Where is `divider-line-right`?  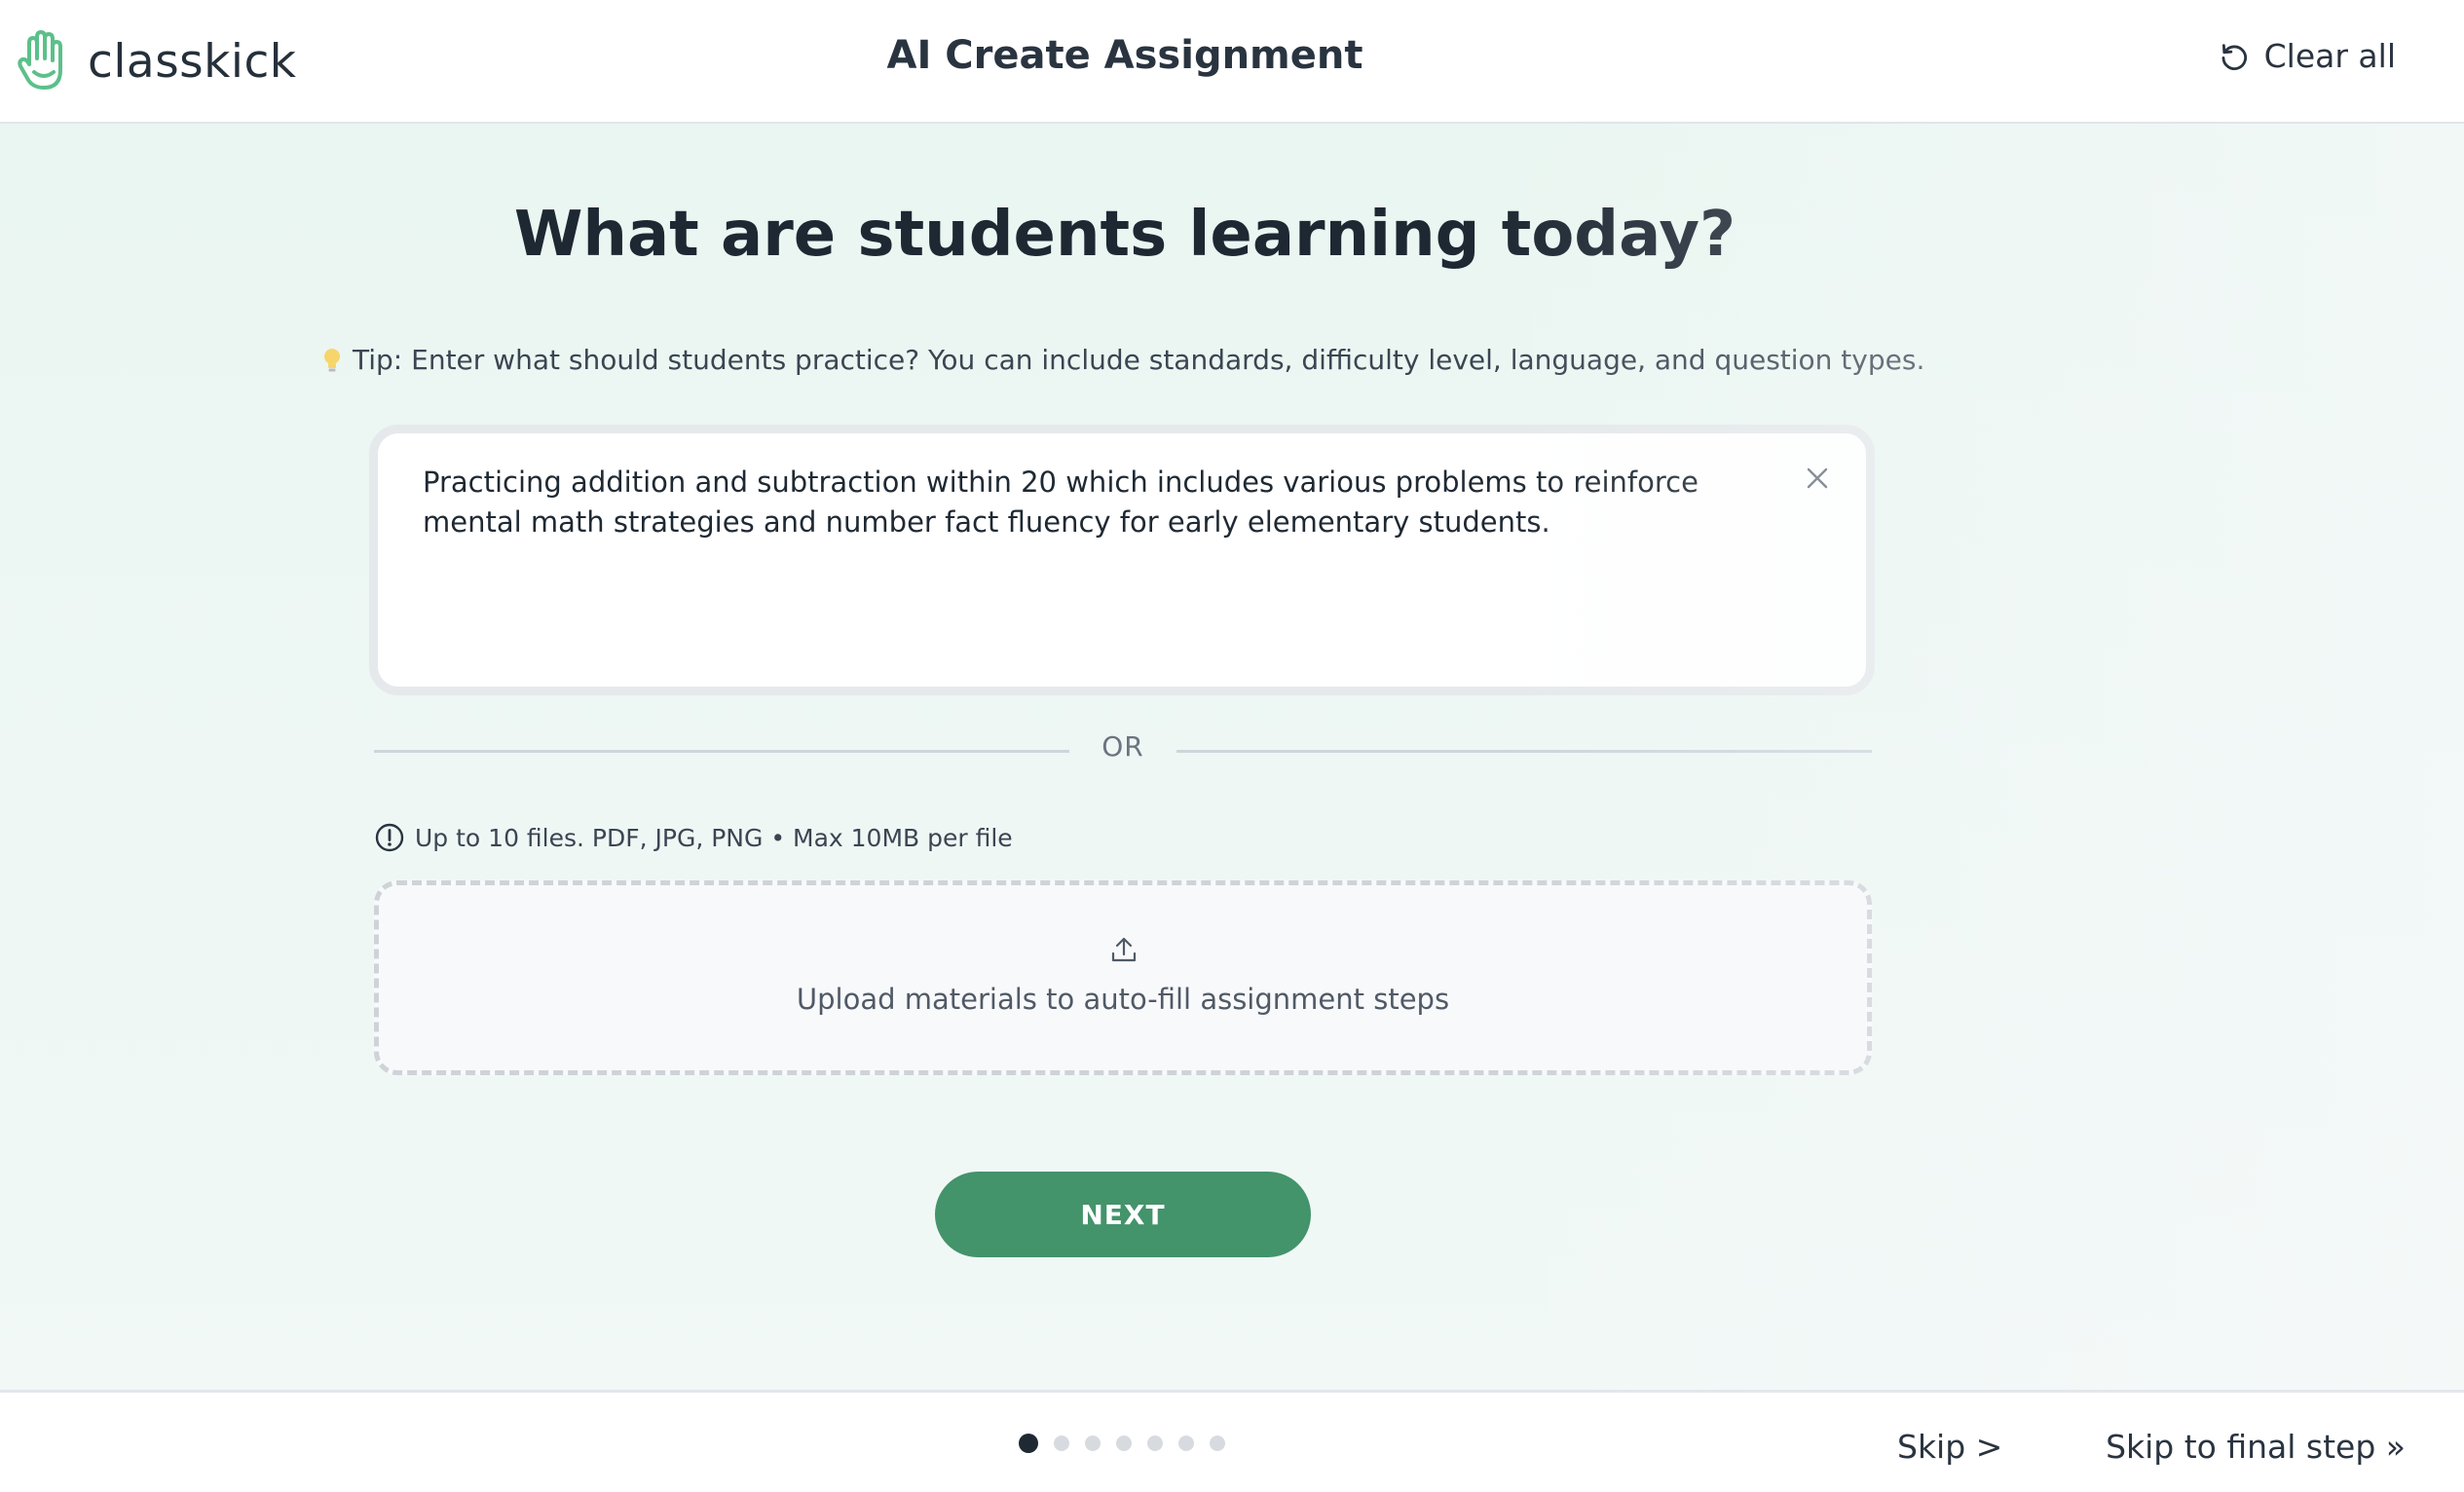 divider-line-right is located at coordinates (1524, 751).